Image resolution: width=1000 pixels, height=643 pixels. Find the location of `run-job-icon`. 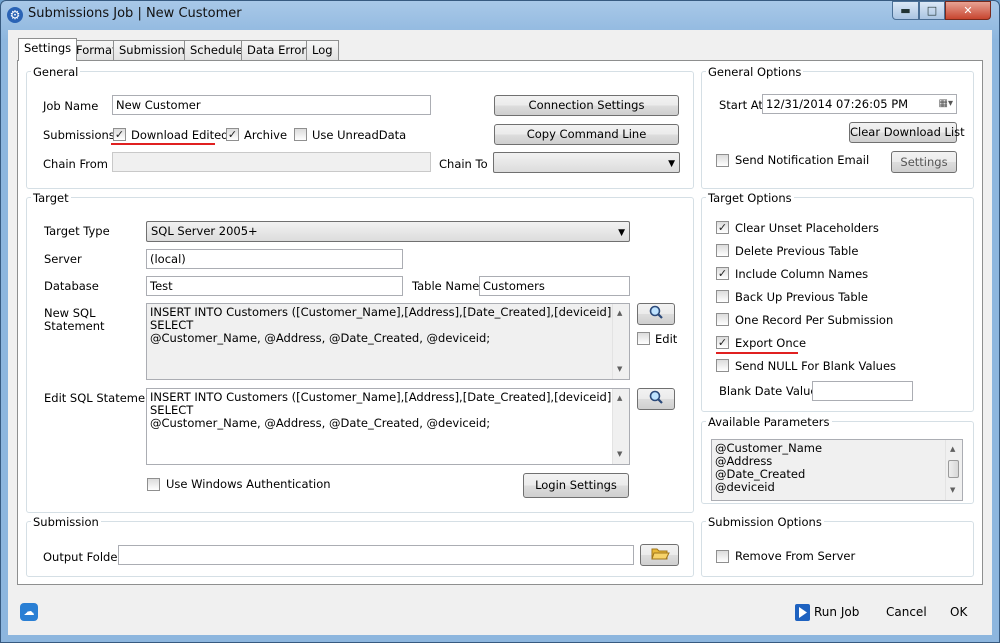

run-job-icon is located at coordinates (802, 612).